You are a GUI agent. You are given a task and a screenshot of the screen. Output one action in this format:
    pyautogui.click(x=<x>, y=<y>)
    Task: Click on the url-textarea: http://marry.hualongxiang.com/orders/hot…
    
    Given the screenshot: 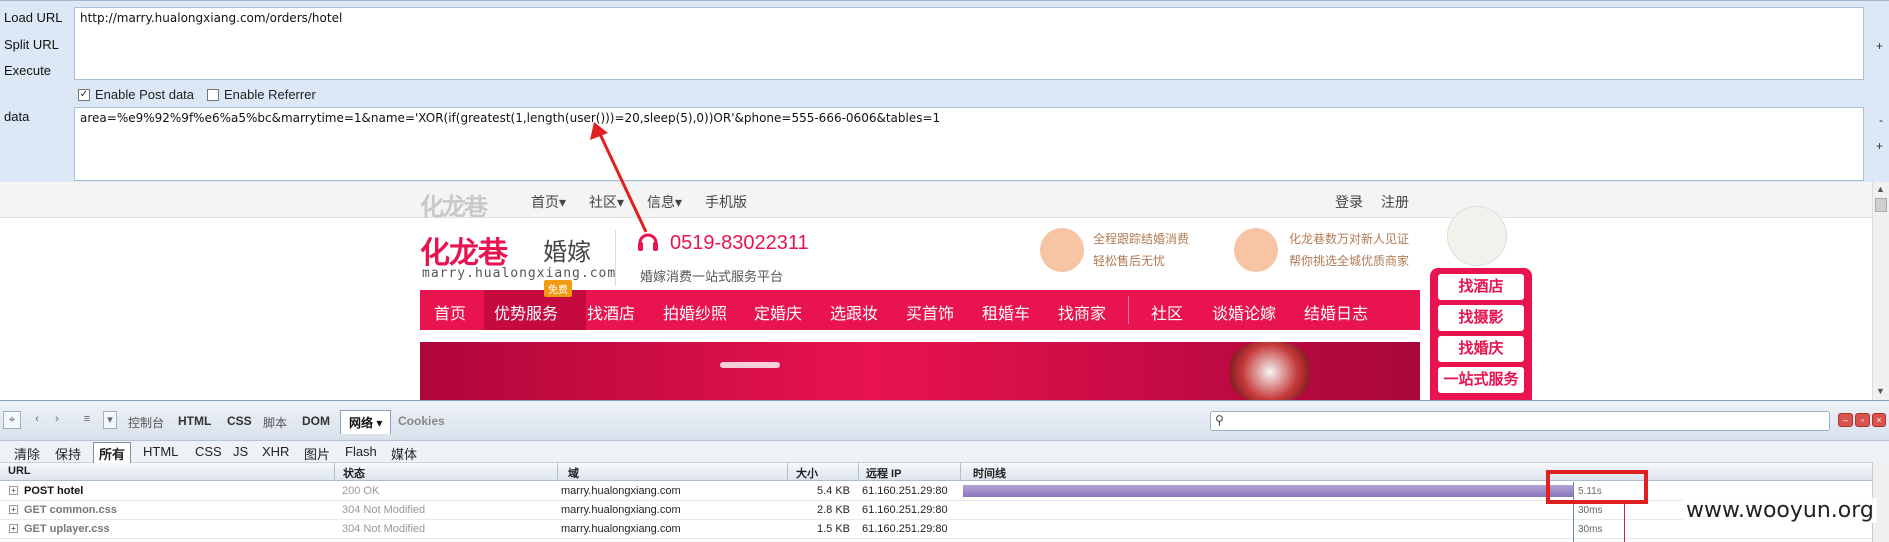 What is the action you would take?
    pyautogui.click(x=969, y=43)
    